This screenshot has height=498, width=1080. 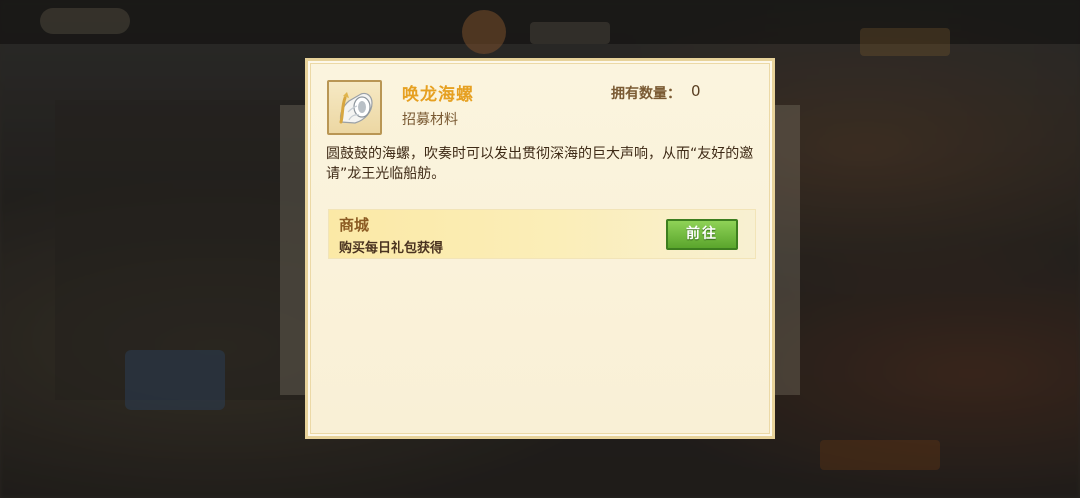 I want to click on go-button: 前往, so click(x=702, y=234).